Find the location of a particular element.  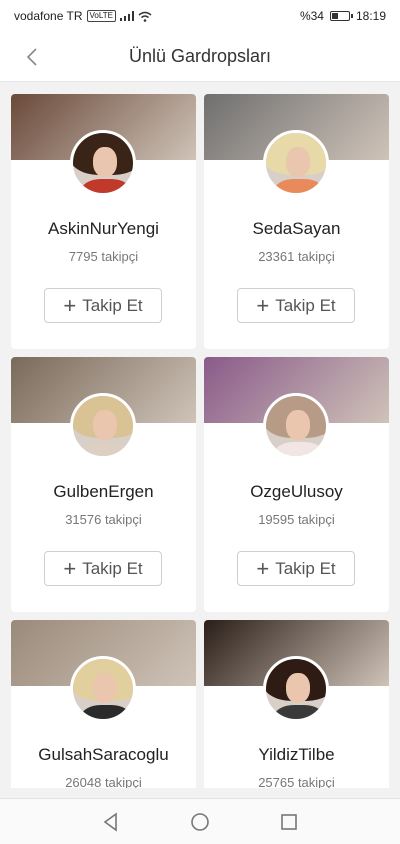

clock: 18:19 is located at coordinates (370, 16).